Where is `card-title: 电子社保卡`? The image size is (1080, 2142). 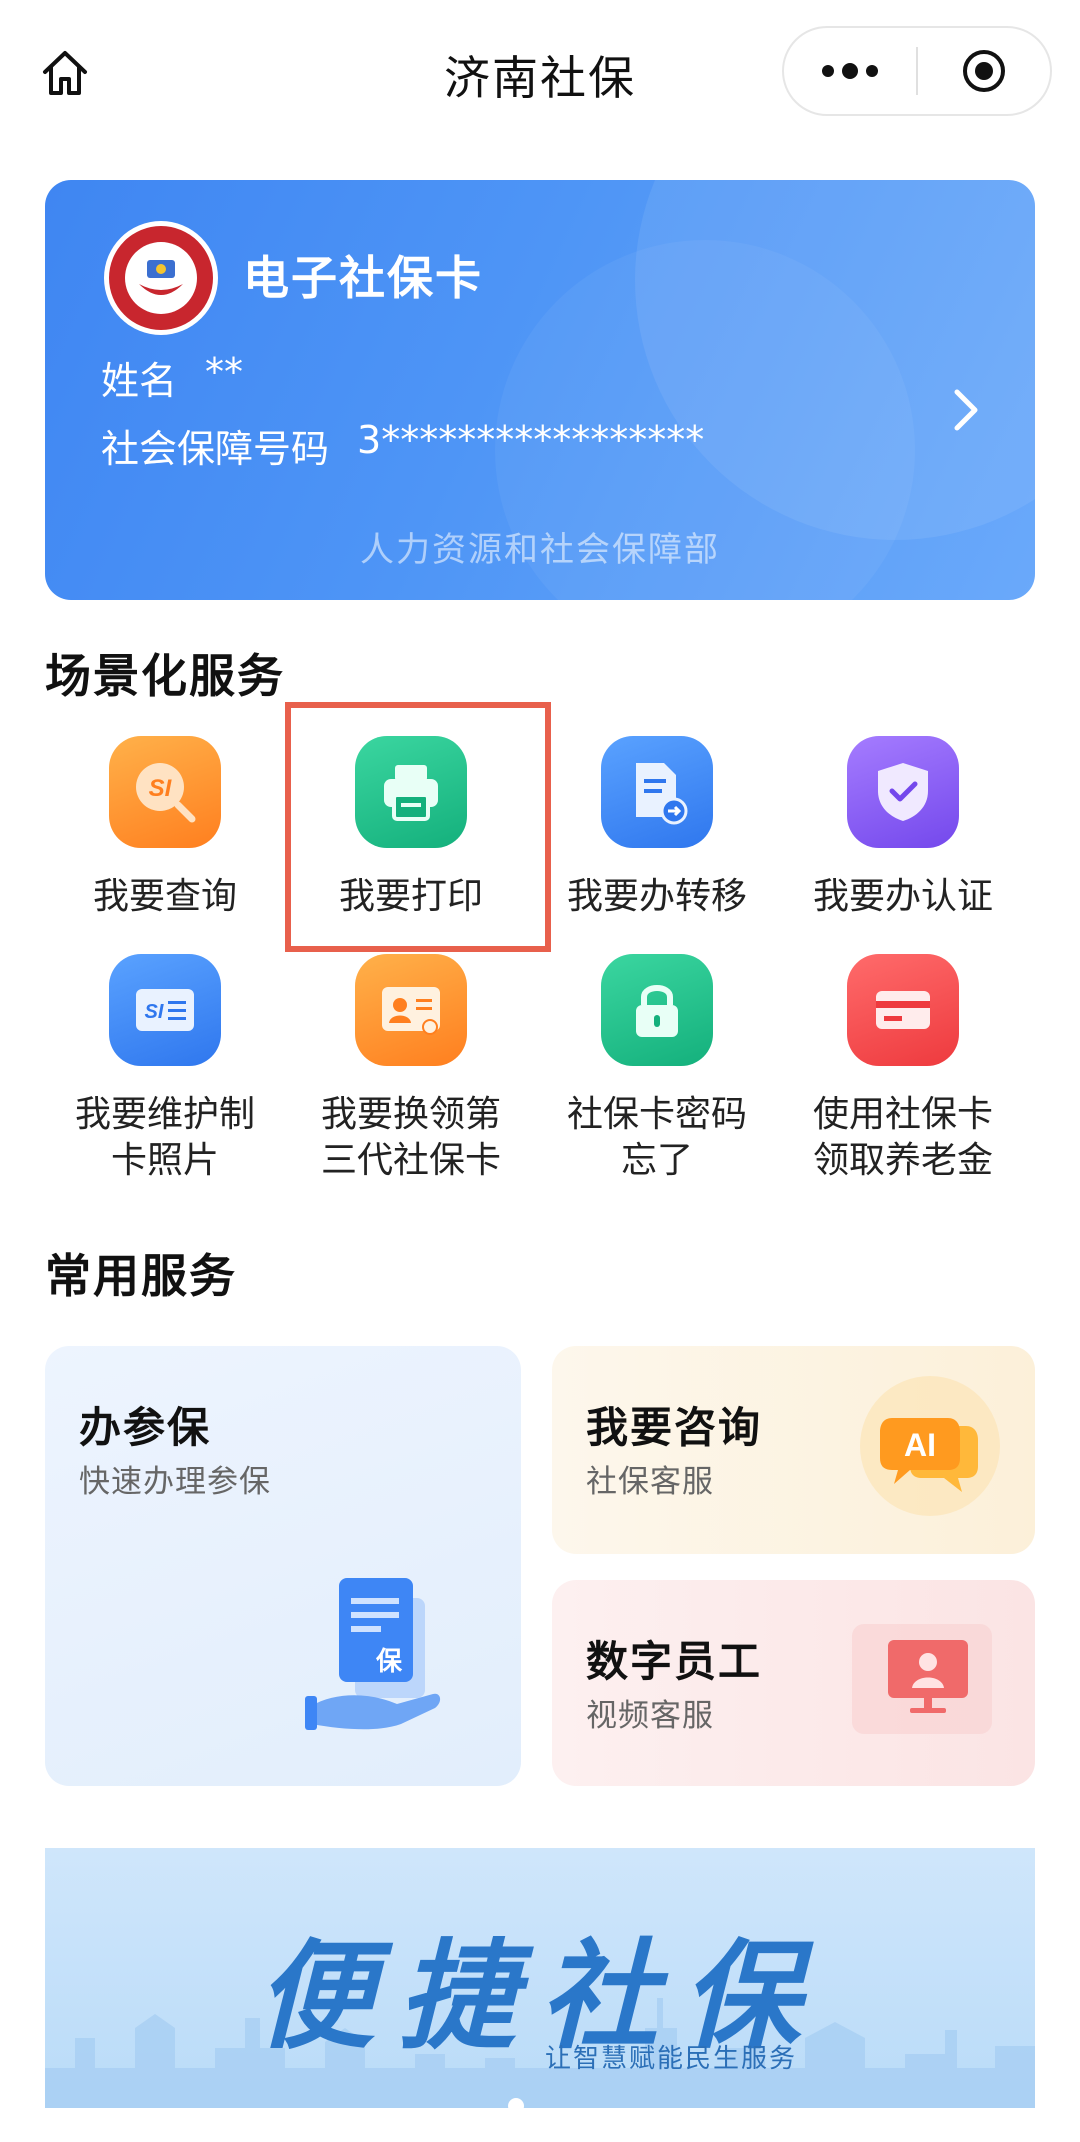
card-title: 电子社保卡 is located at coordinates (363, 278).